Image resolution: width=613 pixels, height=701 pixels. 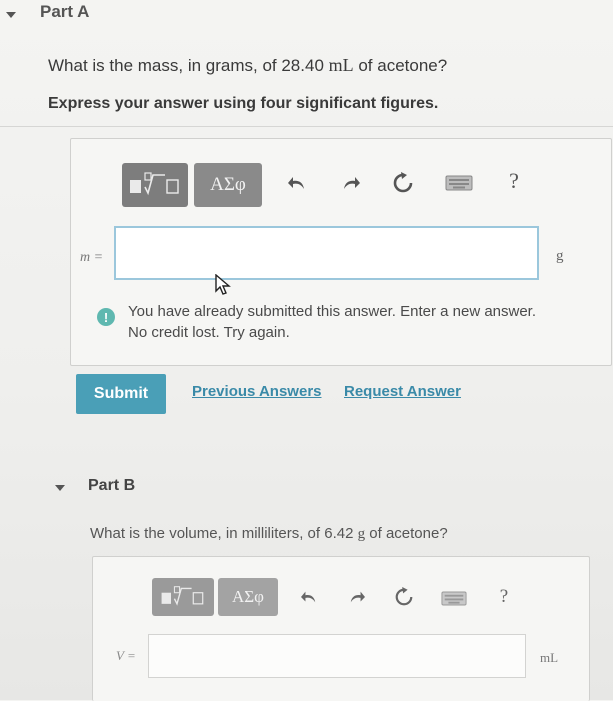 I want to click on variable-label-b: V =, so click(x=126, y=655).